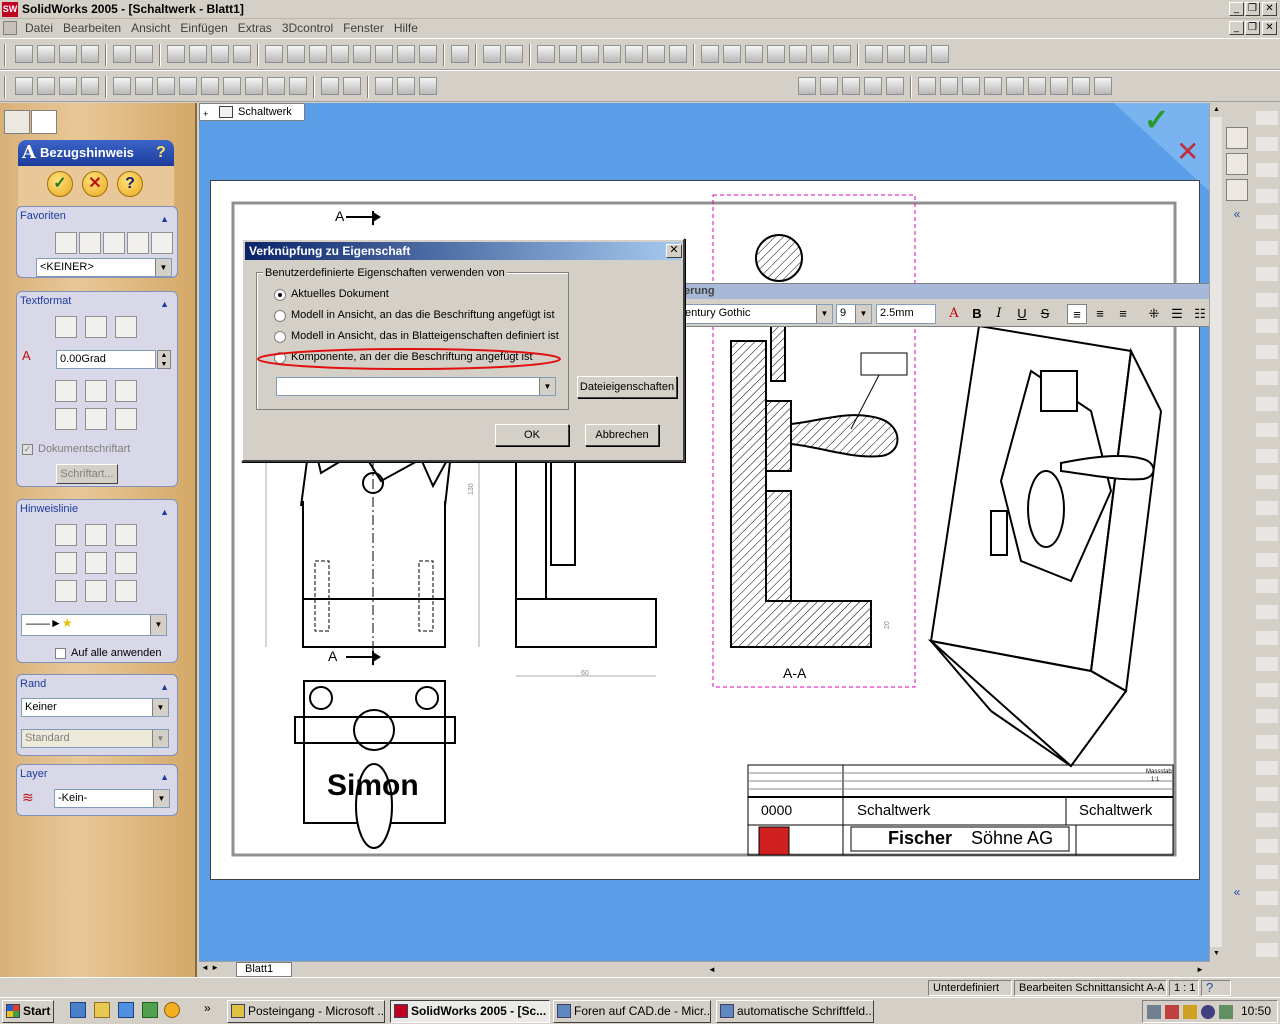 The width and height of the screenshot is (1280, 1024). I want to click on doc-close-icon: ✕, so click(1269, 28).